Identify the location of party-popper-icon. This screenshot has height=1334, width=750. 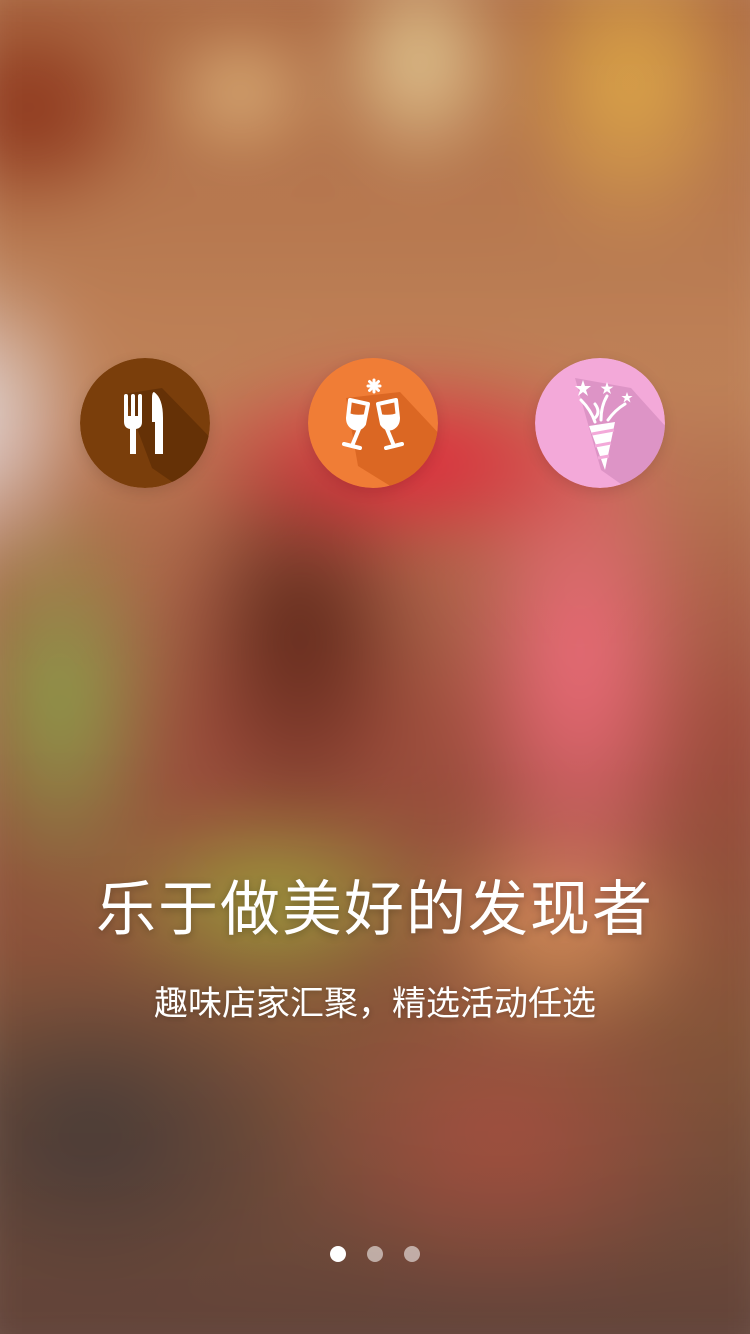
(600, 423).